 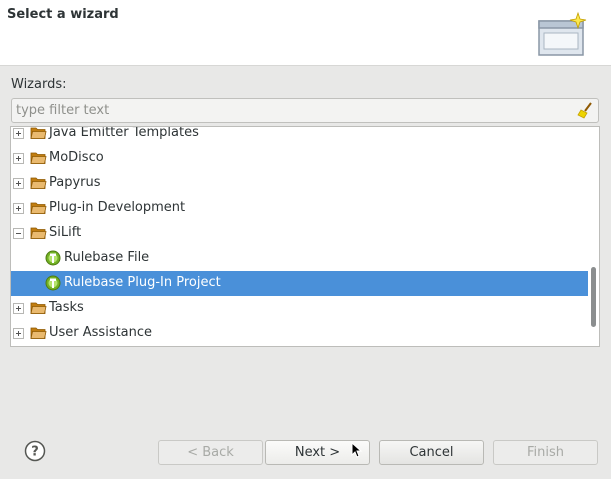 I want to click on wizard-header: Select a wizard, so click(x=305, y=33).